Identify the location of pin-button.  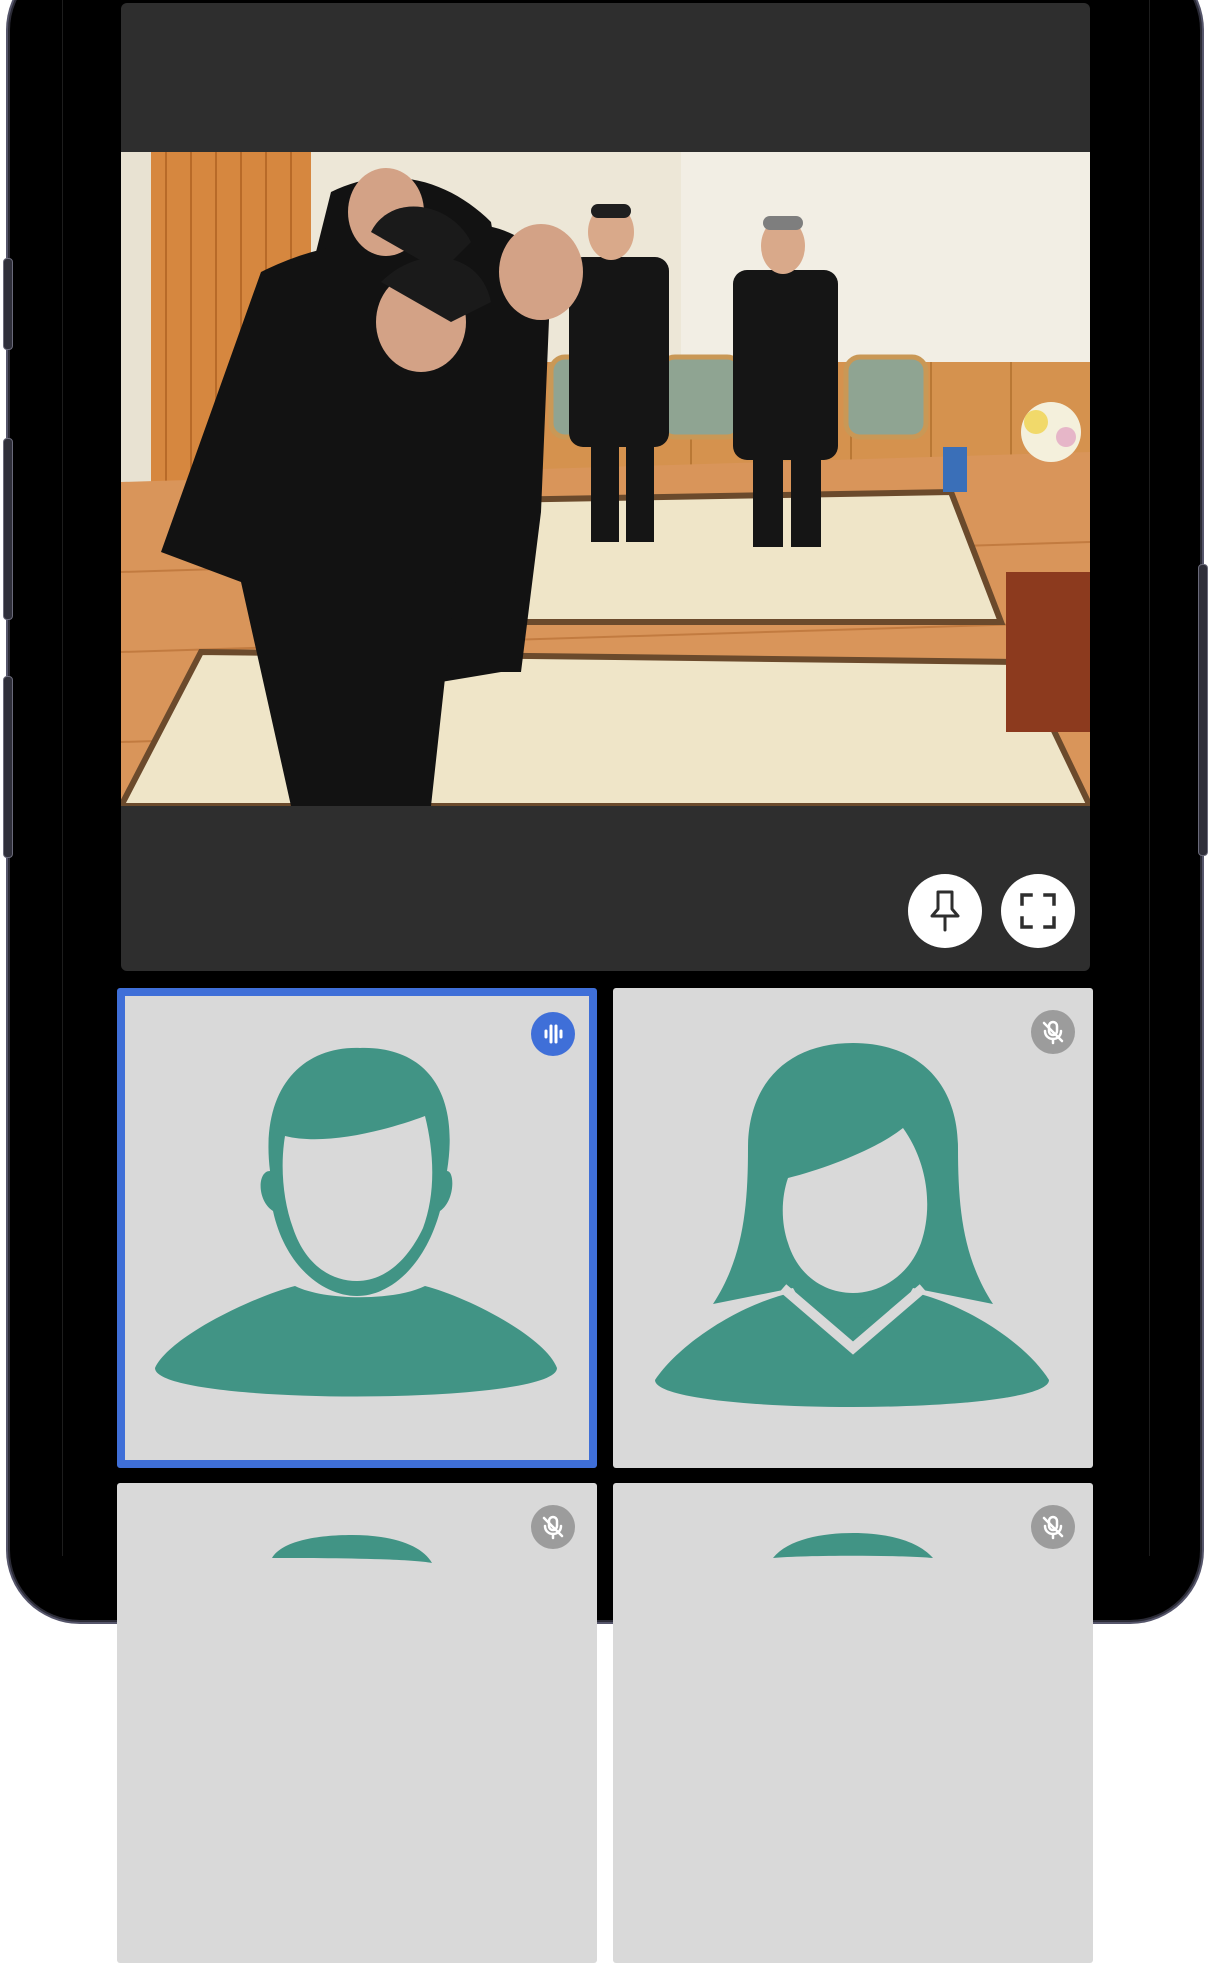
(945, 911).